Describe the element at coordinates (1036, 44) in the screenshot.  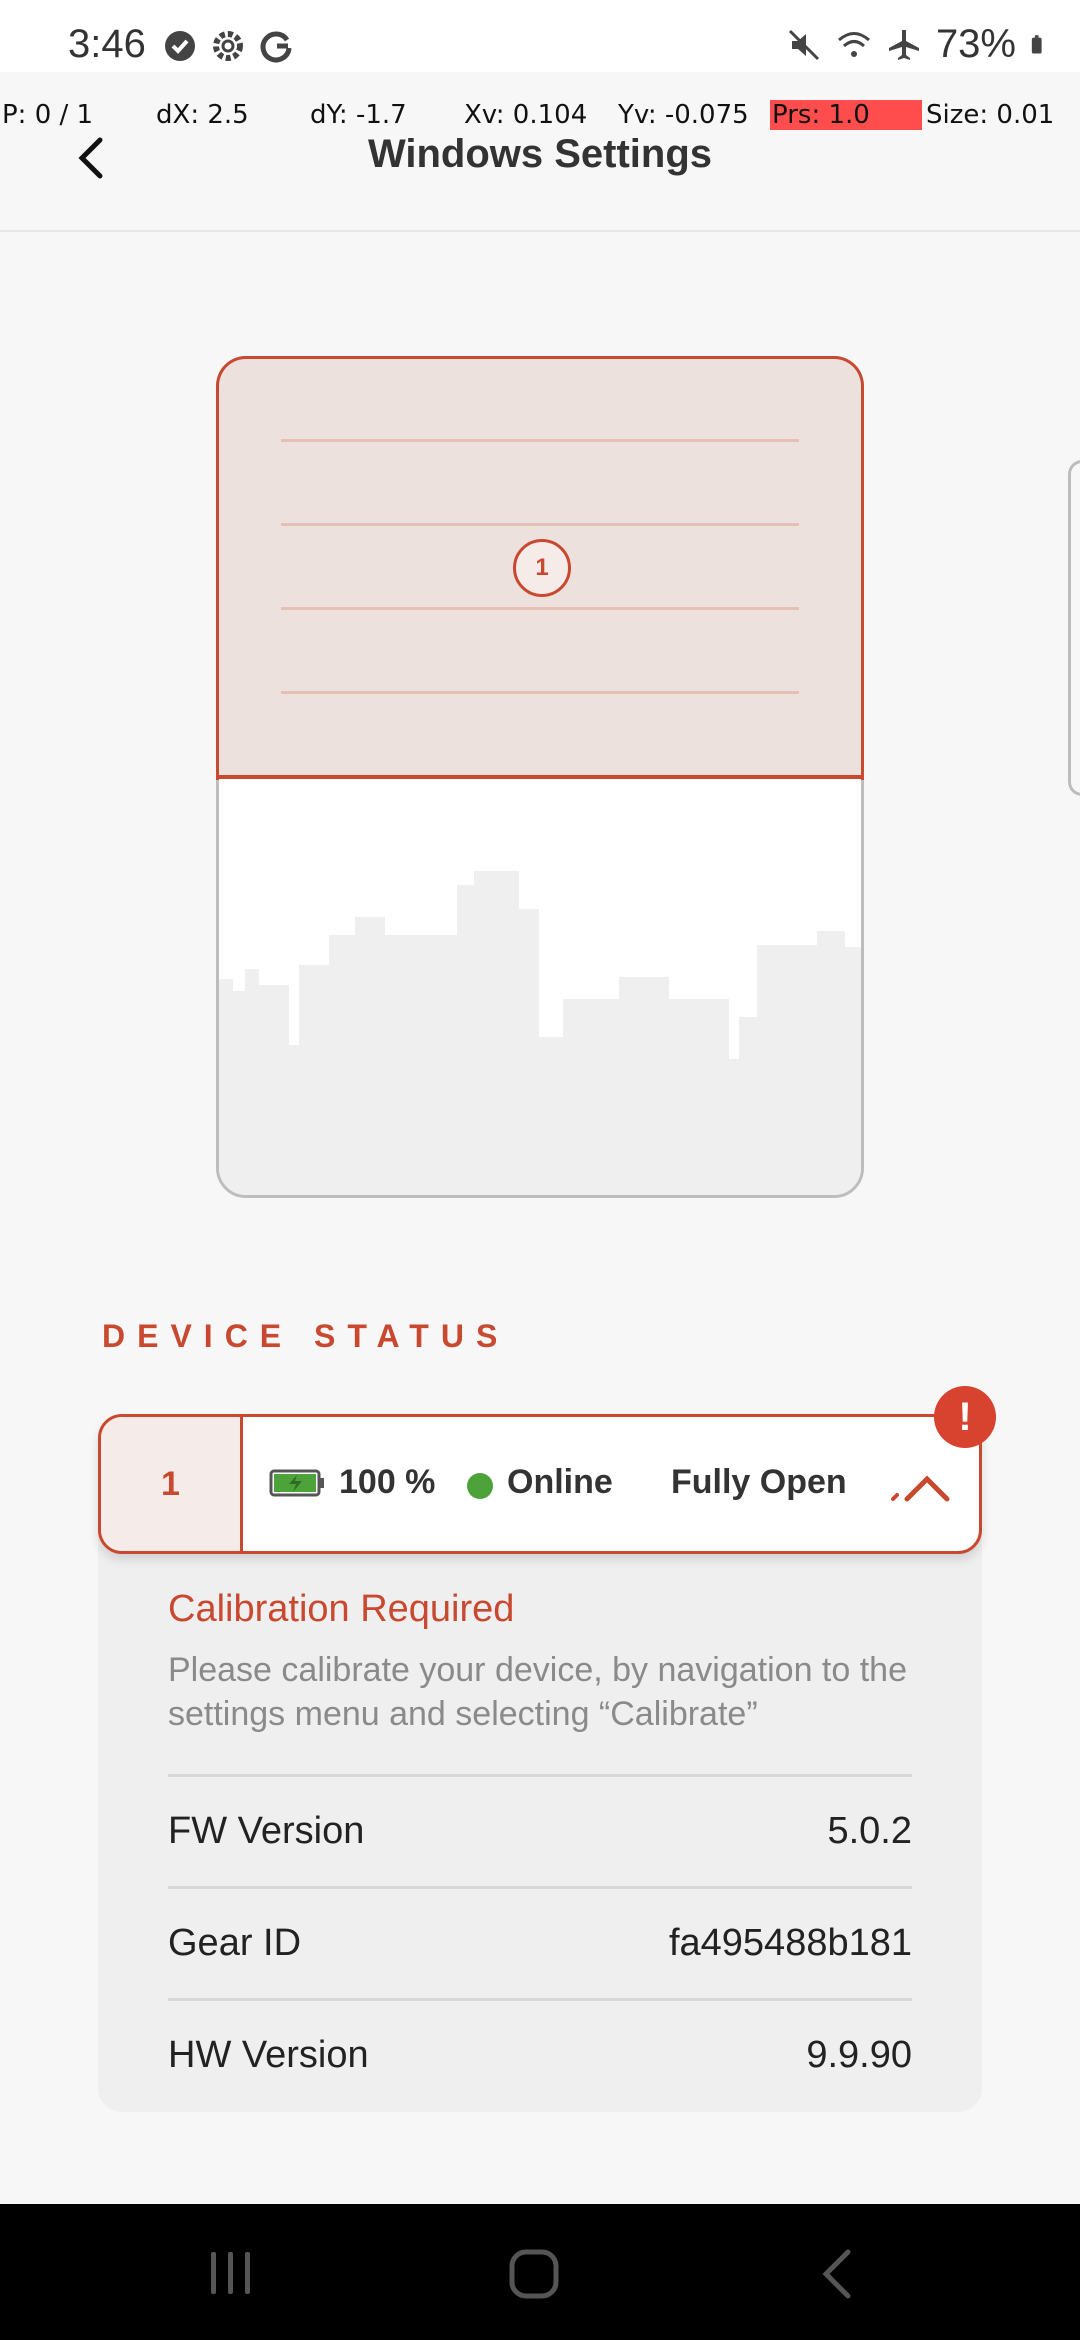
I see `battery-icon` at that location.